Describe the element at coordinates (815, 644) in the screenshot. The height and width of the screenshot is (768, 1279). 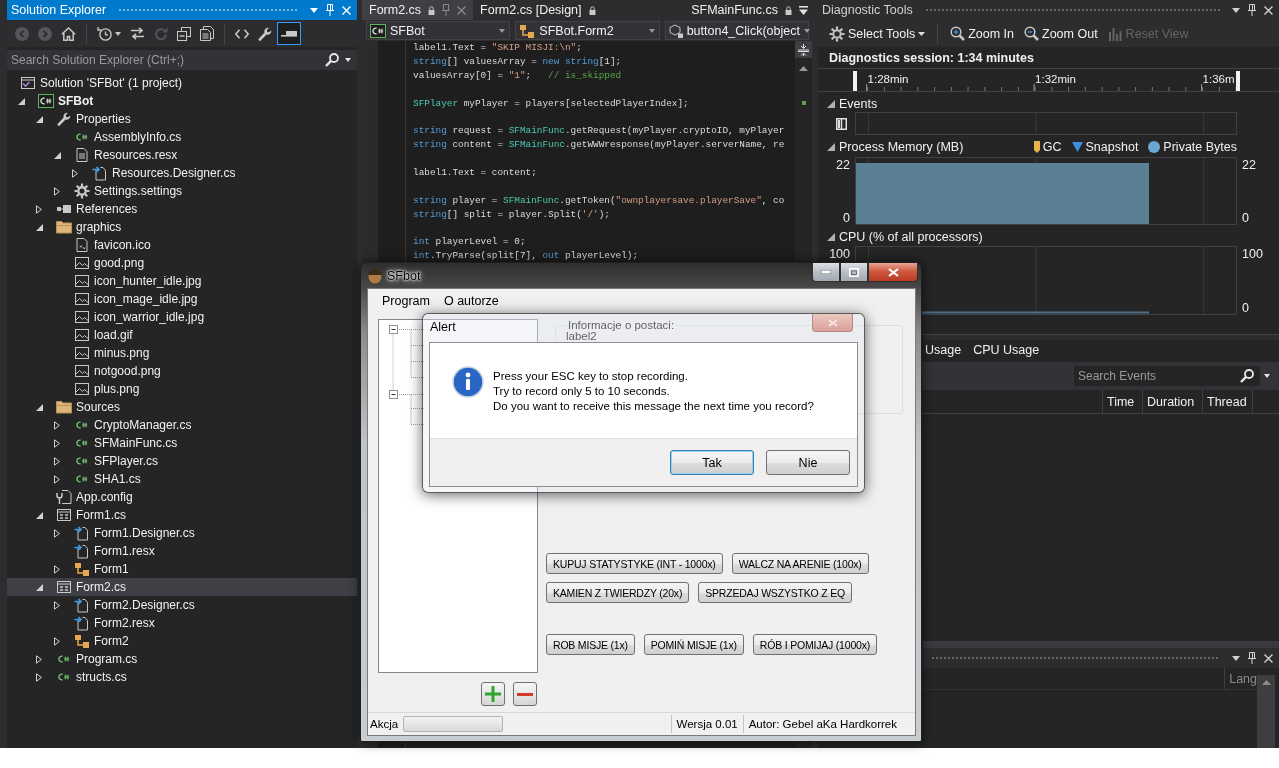
I see `action-button: RÓB I POMIJAJ (1000x)` at that location.